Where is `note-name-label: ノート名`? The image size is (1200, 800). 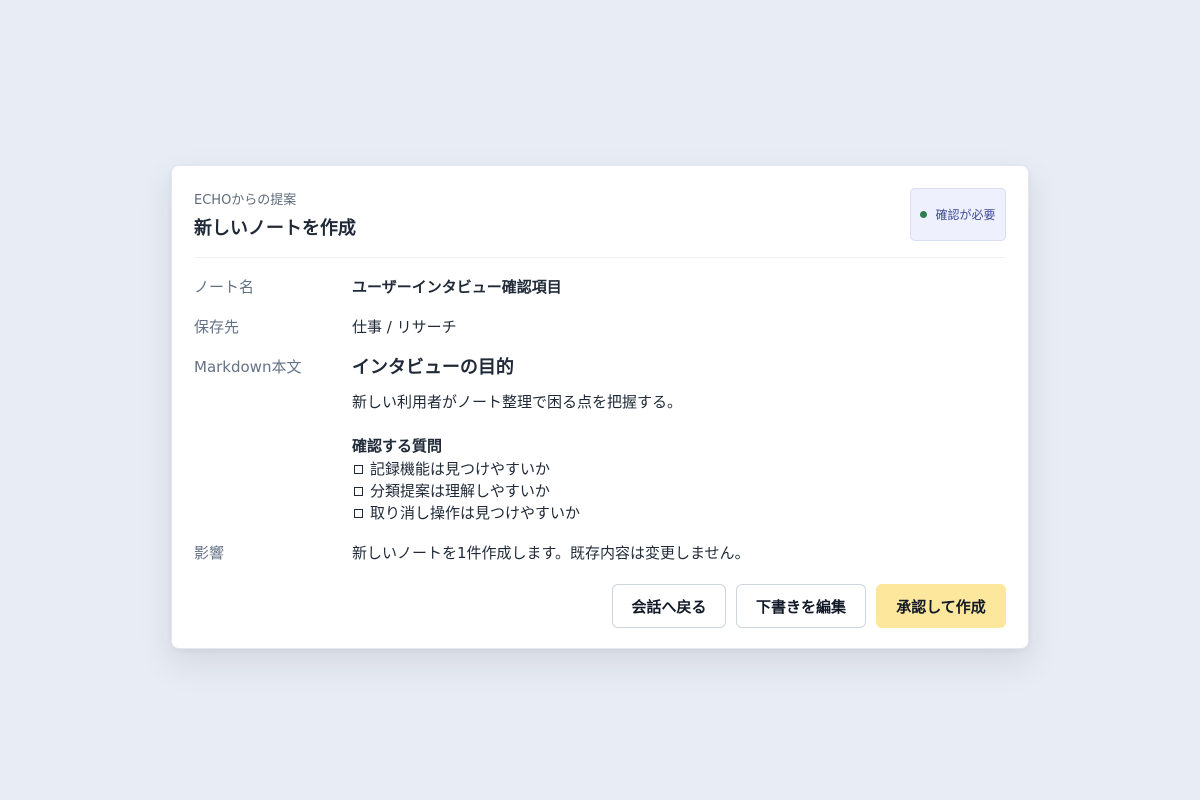
note-name-label: ノート名 is located at coordinates (224, 287).